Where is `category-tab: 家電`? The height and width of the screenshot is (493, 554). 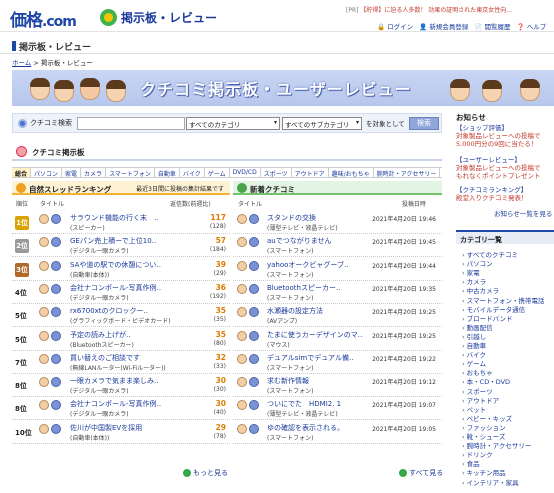
category-tab: 家電 is located at coordinates (72, 172).